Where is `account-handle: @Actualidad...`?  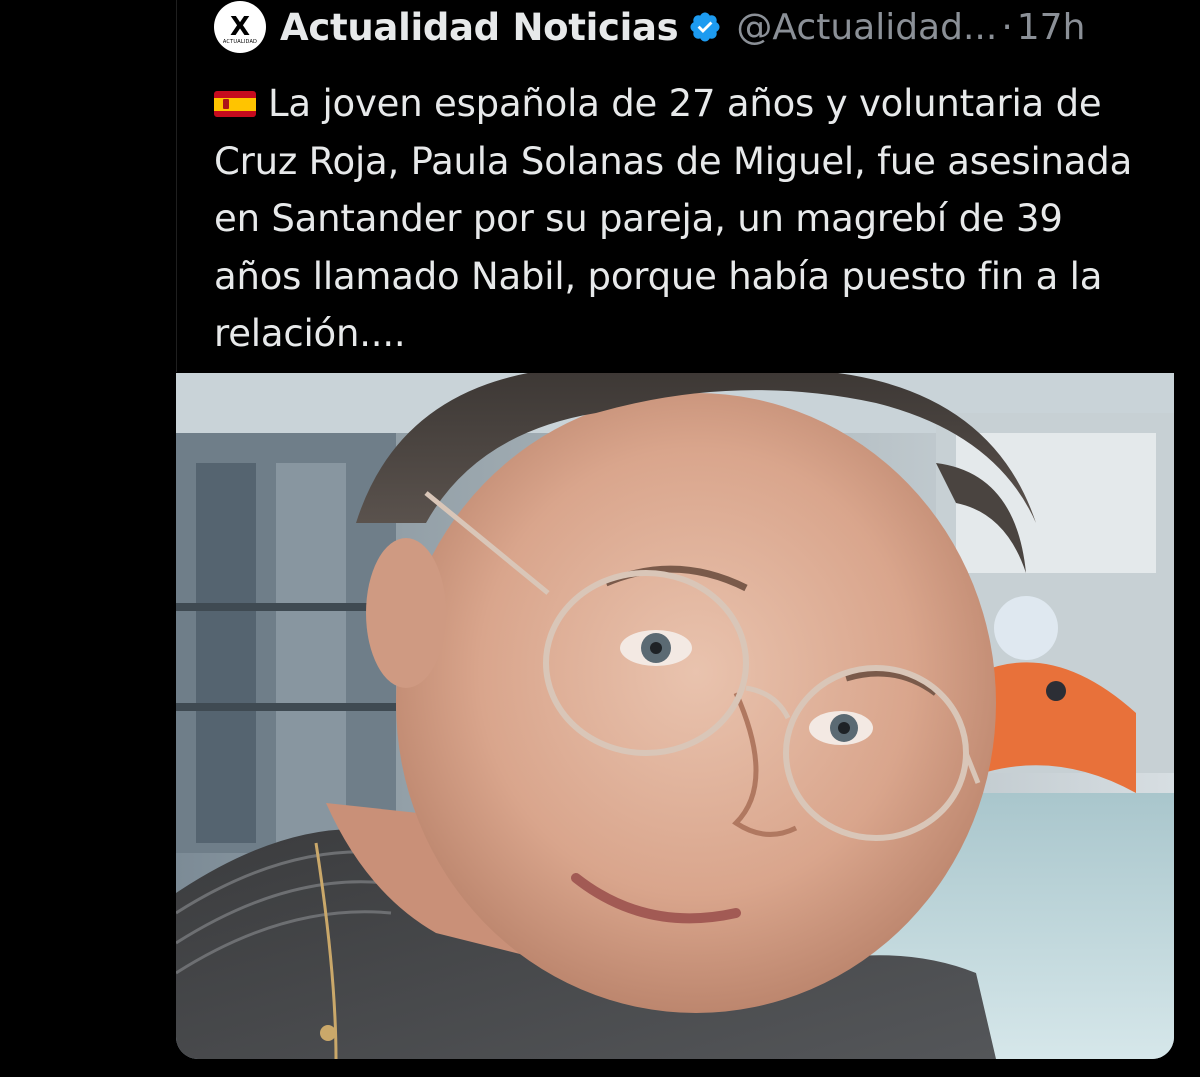
account-handle: @Actualidad... is located at coordinates (866, 27).